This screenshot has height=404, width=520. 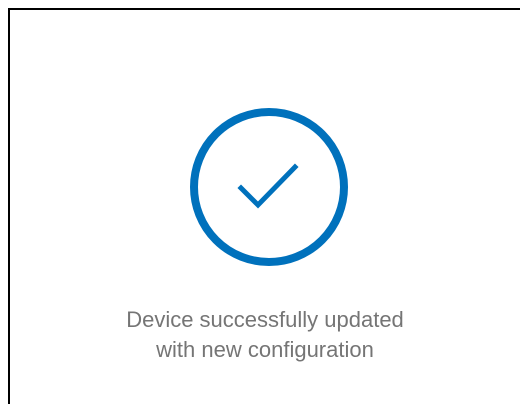 What do you see at coordinates (264, 9) in the screenshot?
I see `dialog-border-top` at bounding box center [264, 9].